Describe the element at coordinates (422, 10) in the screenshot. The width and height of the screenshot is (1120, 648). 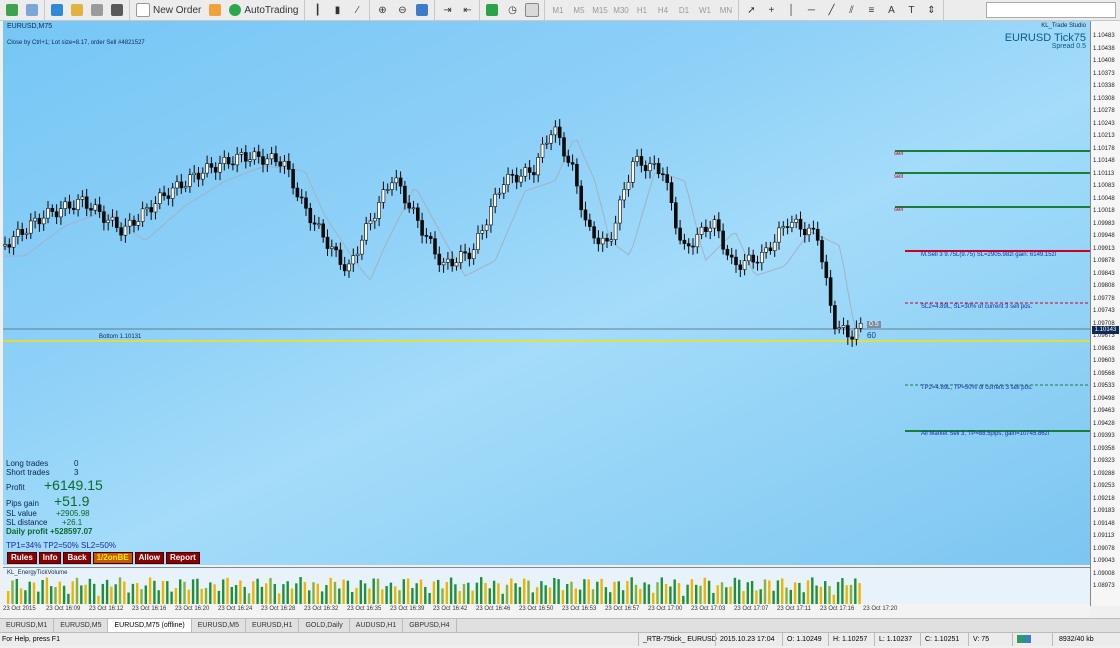
I see `tile-windows-button` at that location.